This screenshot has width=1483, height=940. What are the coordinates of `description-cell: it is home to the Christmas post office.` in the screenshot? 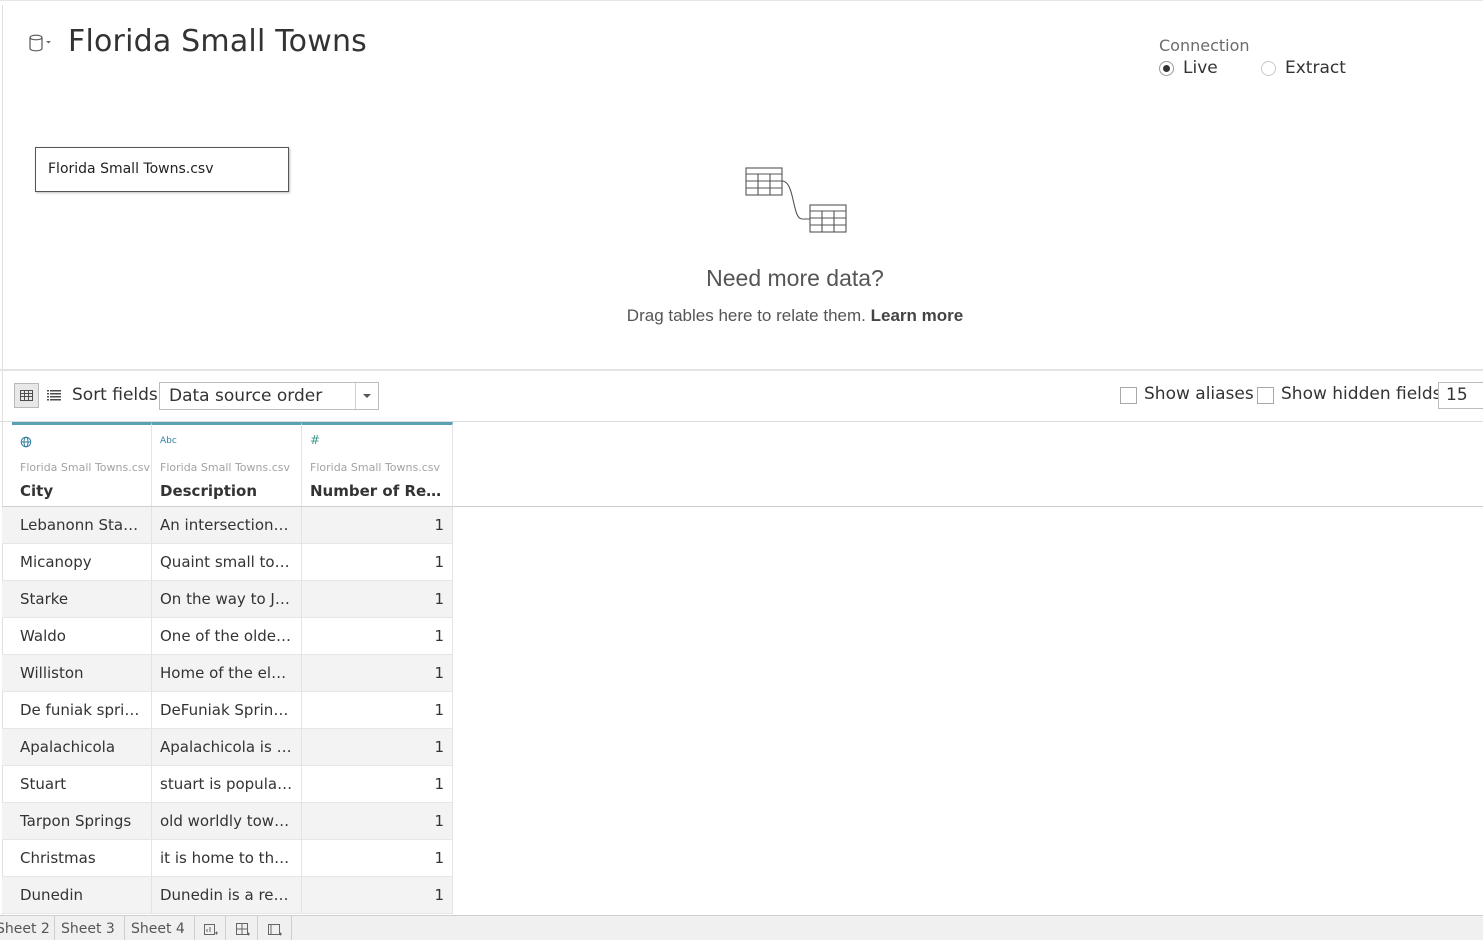 It's located at (227, 858).